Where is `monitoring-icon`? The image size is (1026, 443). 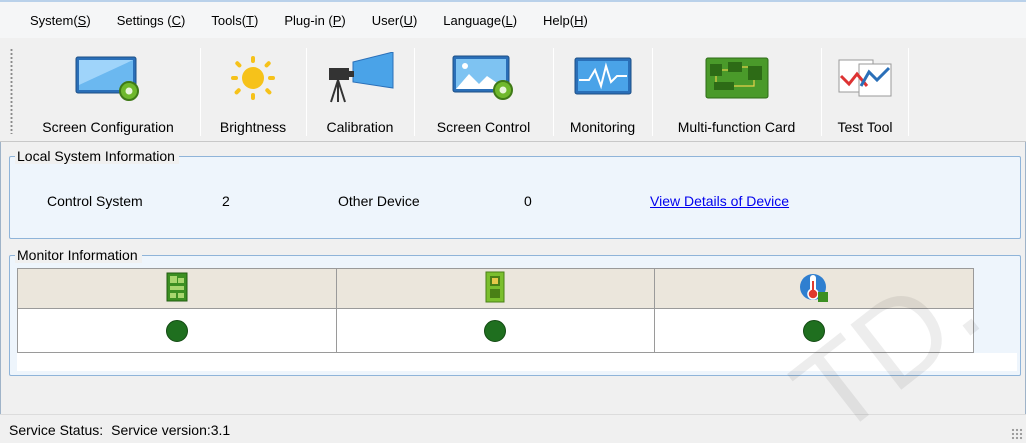
monitoring-icon is located at coordinates (603, 78).